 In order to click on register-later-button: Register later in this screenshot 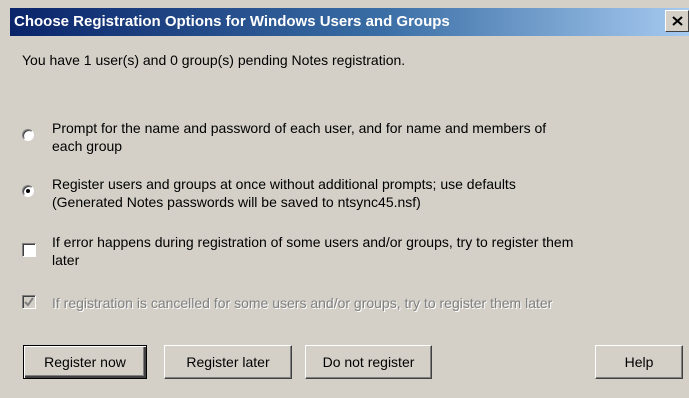, I will do `click(228, 362)`.